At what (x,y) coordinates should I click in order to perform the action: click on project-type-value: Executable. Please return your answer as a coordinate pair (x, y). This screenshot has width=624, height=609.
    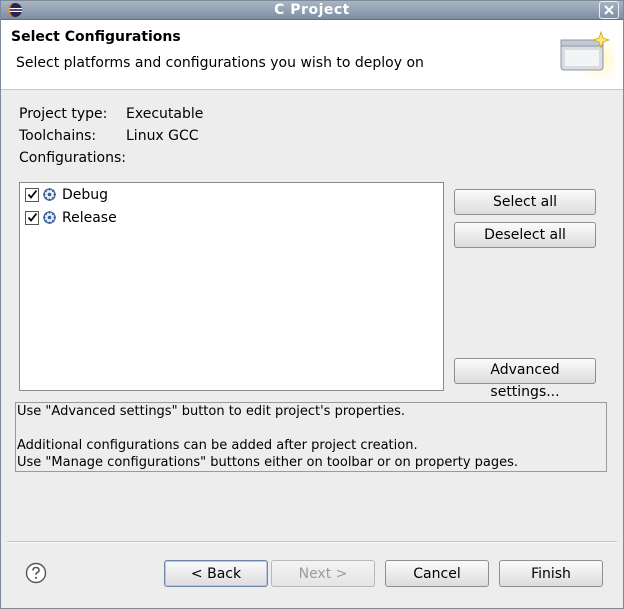
    Looking at the image, I should click on (165, 114).